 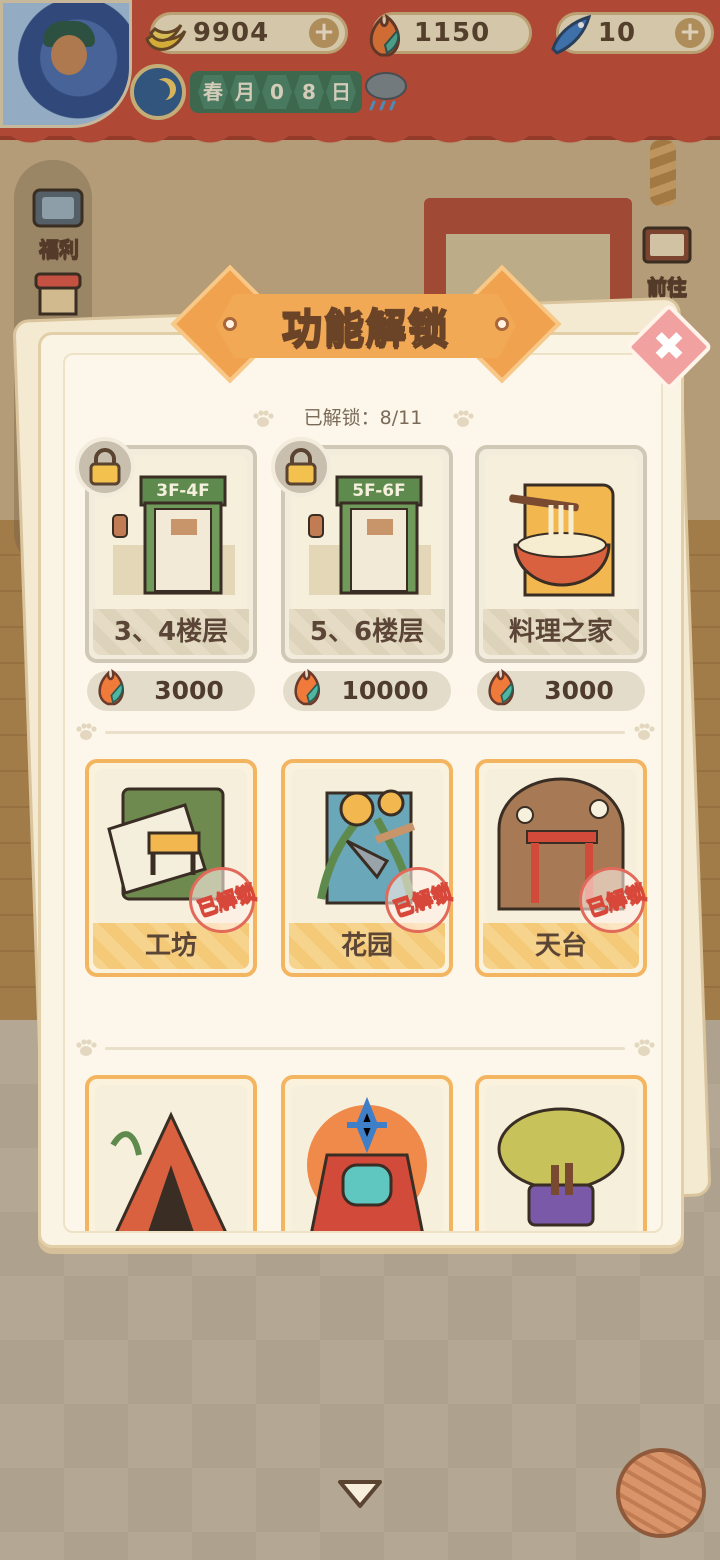 I want to click on floor-sign: 3F-4F, so click(x=183, y=491).